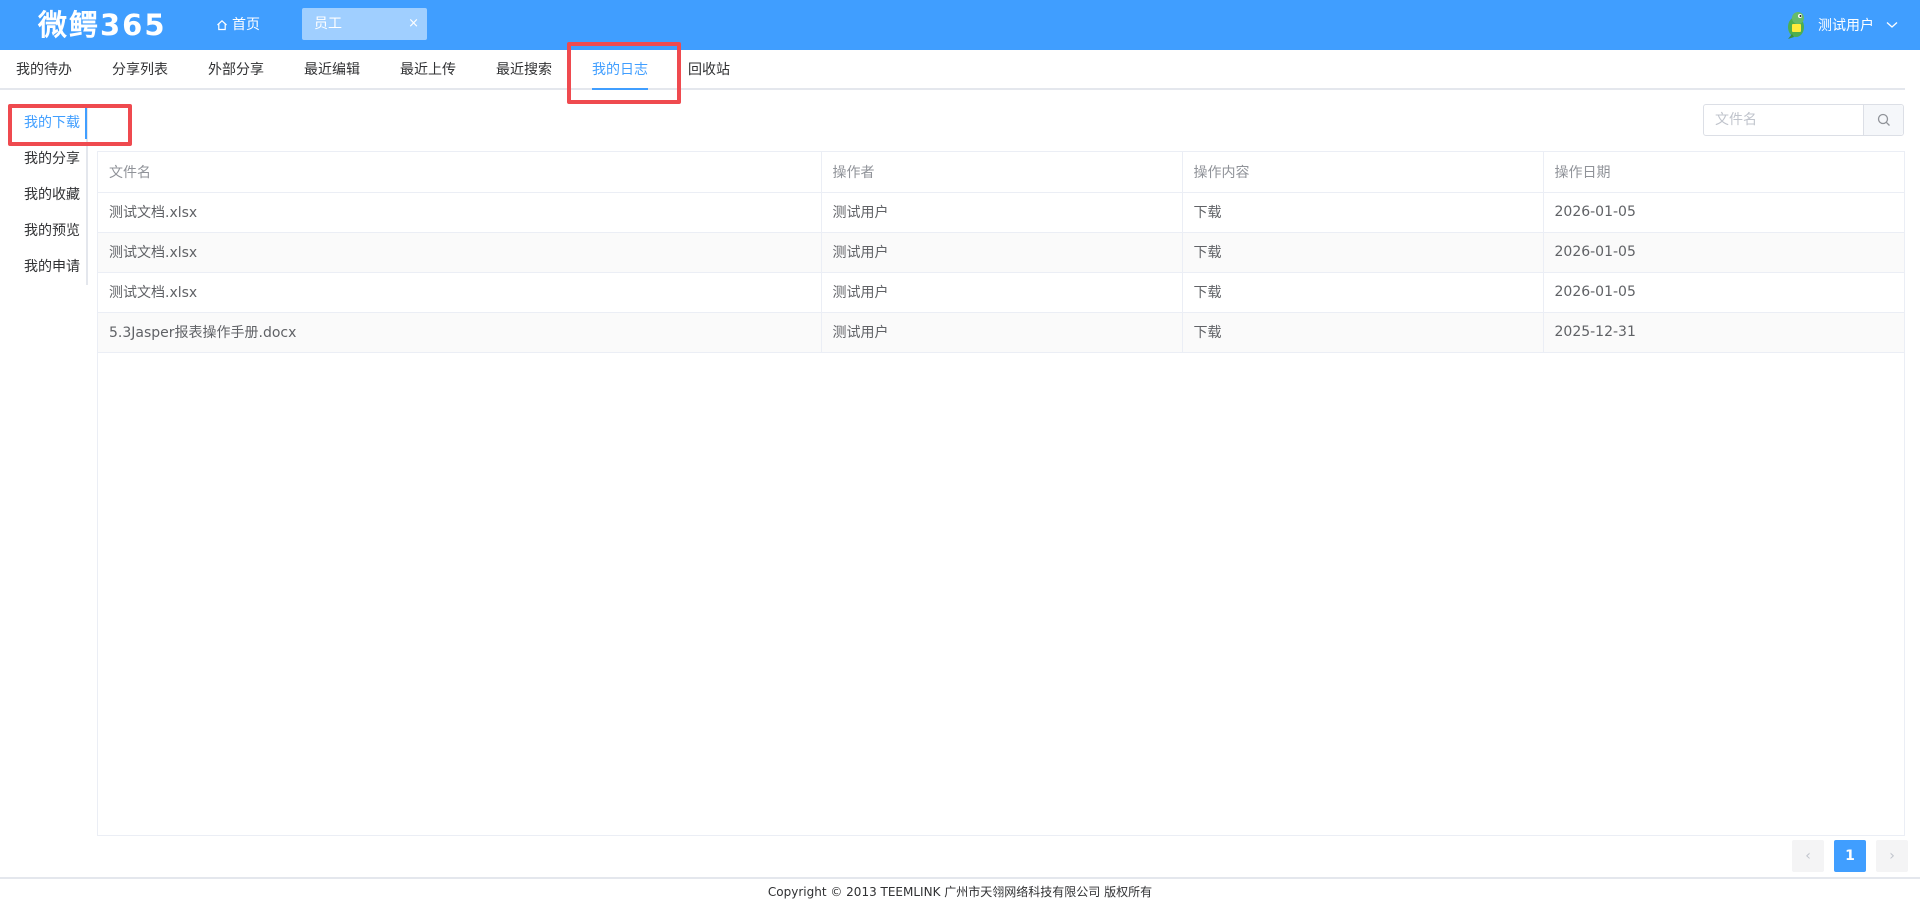 Image resolution: width=1920 pixels, height=910 pixels. Describe the element at coordinates (246, 25) in the screenshot. I see `home-label: 首页` at that location.